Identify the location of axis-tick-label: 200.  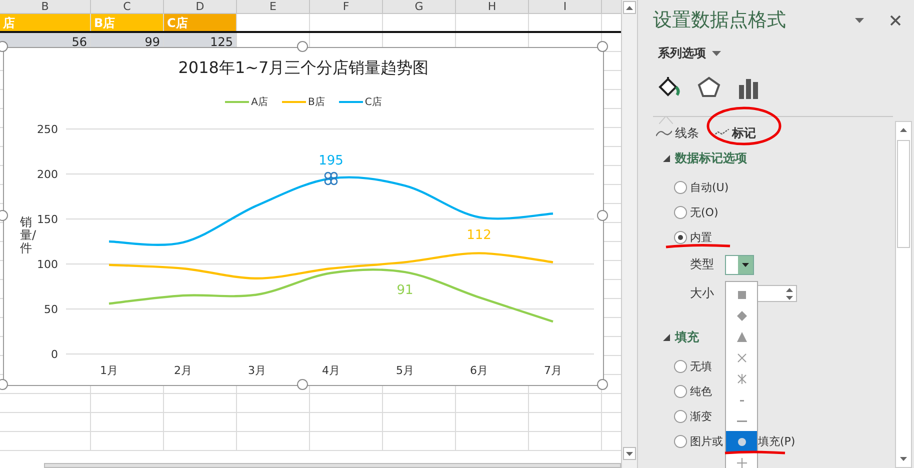
(47, 174).